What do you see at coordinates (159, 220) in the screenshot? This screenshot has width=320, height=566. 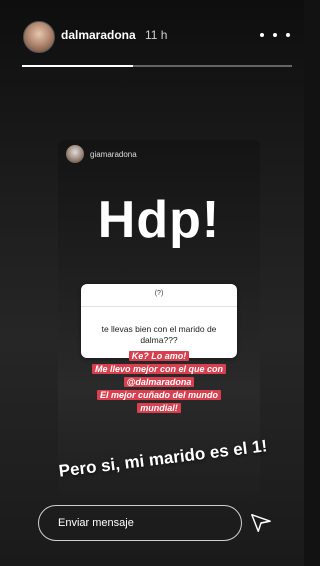 I see `headline-text: Hdp!` at bounding box center [159, 220].